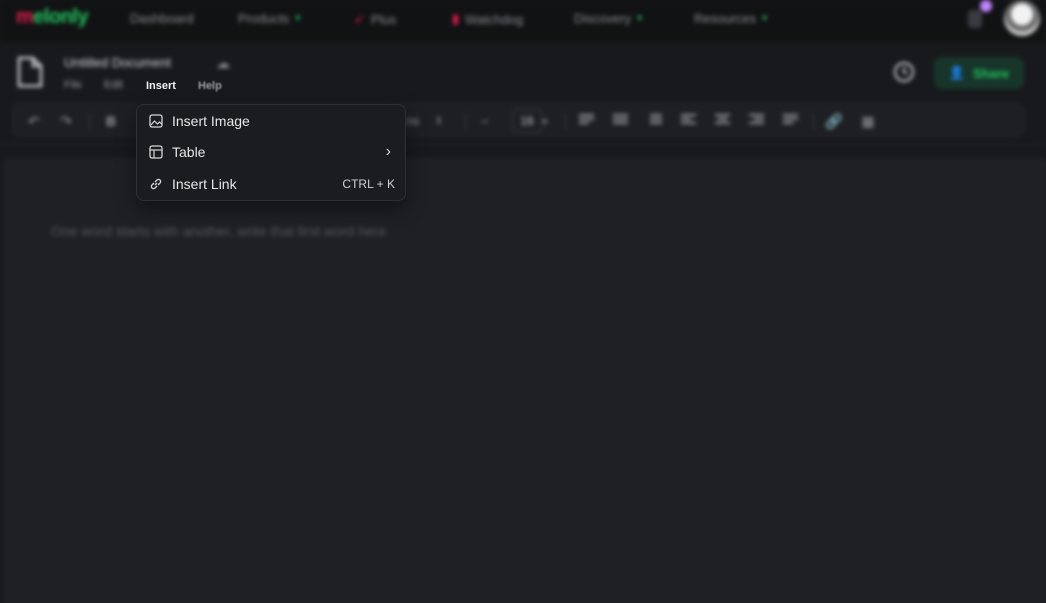 The image size is (1046, 603). I want to click on bullet-list-icon, so click(654, 121).